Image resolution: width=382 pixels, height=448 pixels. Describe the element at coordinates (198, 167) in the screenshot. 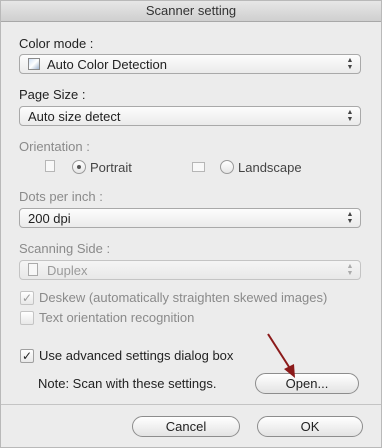

I see `landscape-page-icon` at that location.